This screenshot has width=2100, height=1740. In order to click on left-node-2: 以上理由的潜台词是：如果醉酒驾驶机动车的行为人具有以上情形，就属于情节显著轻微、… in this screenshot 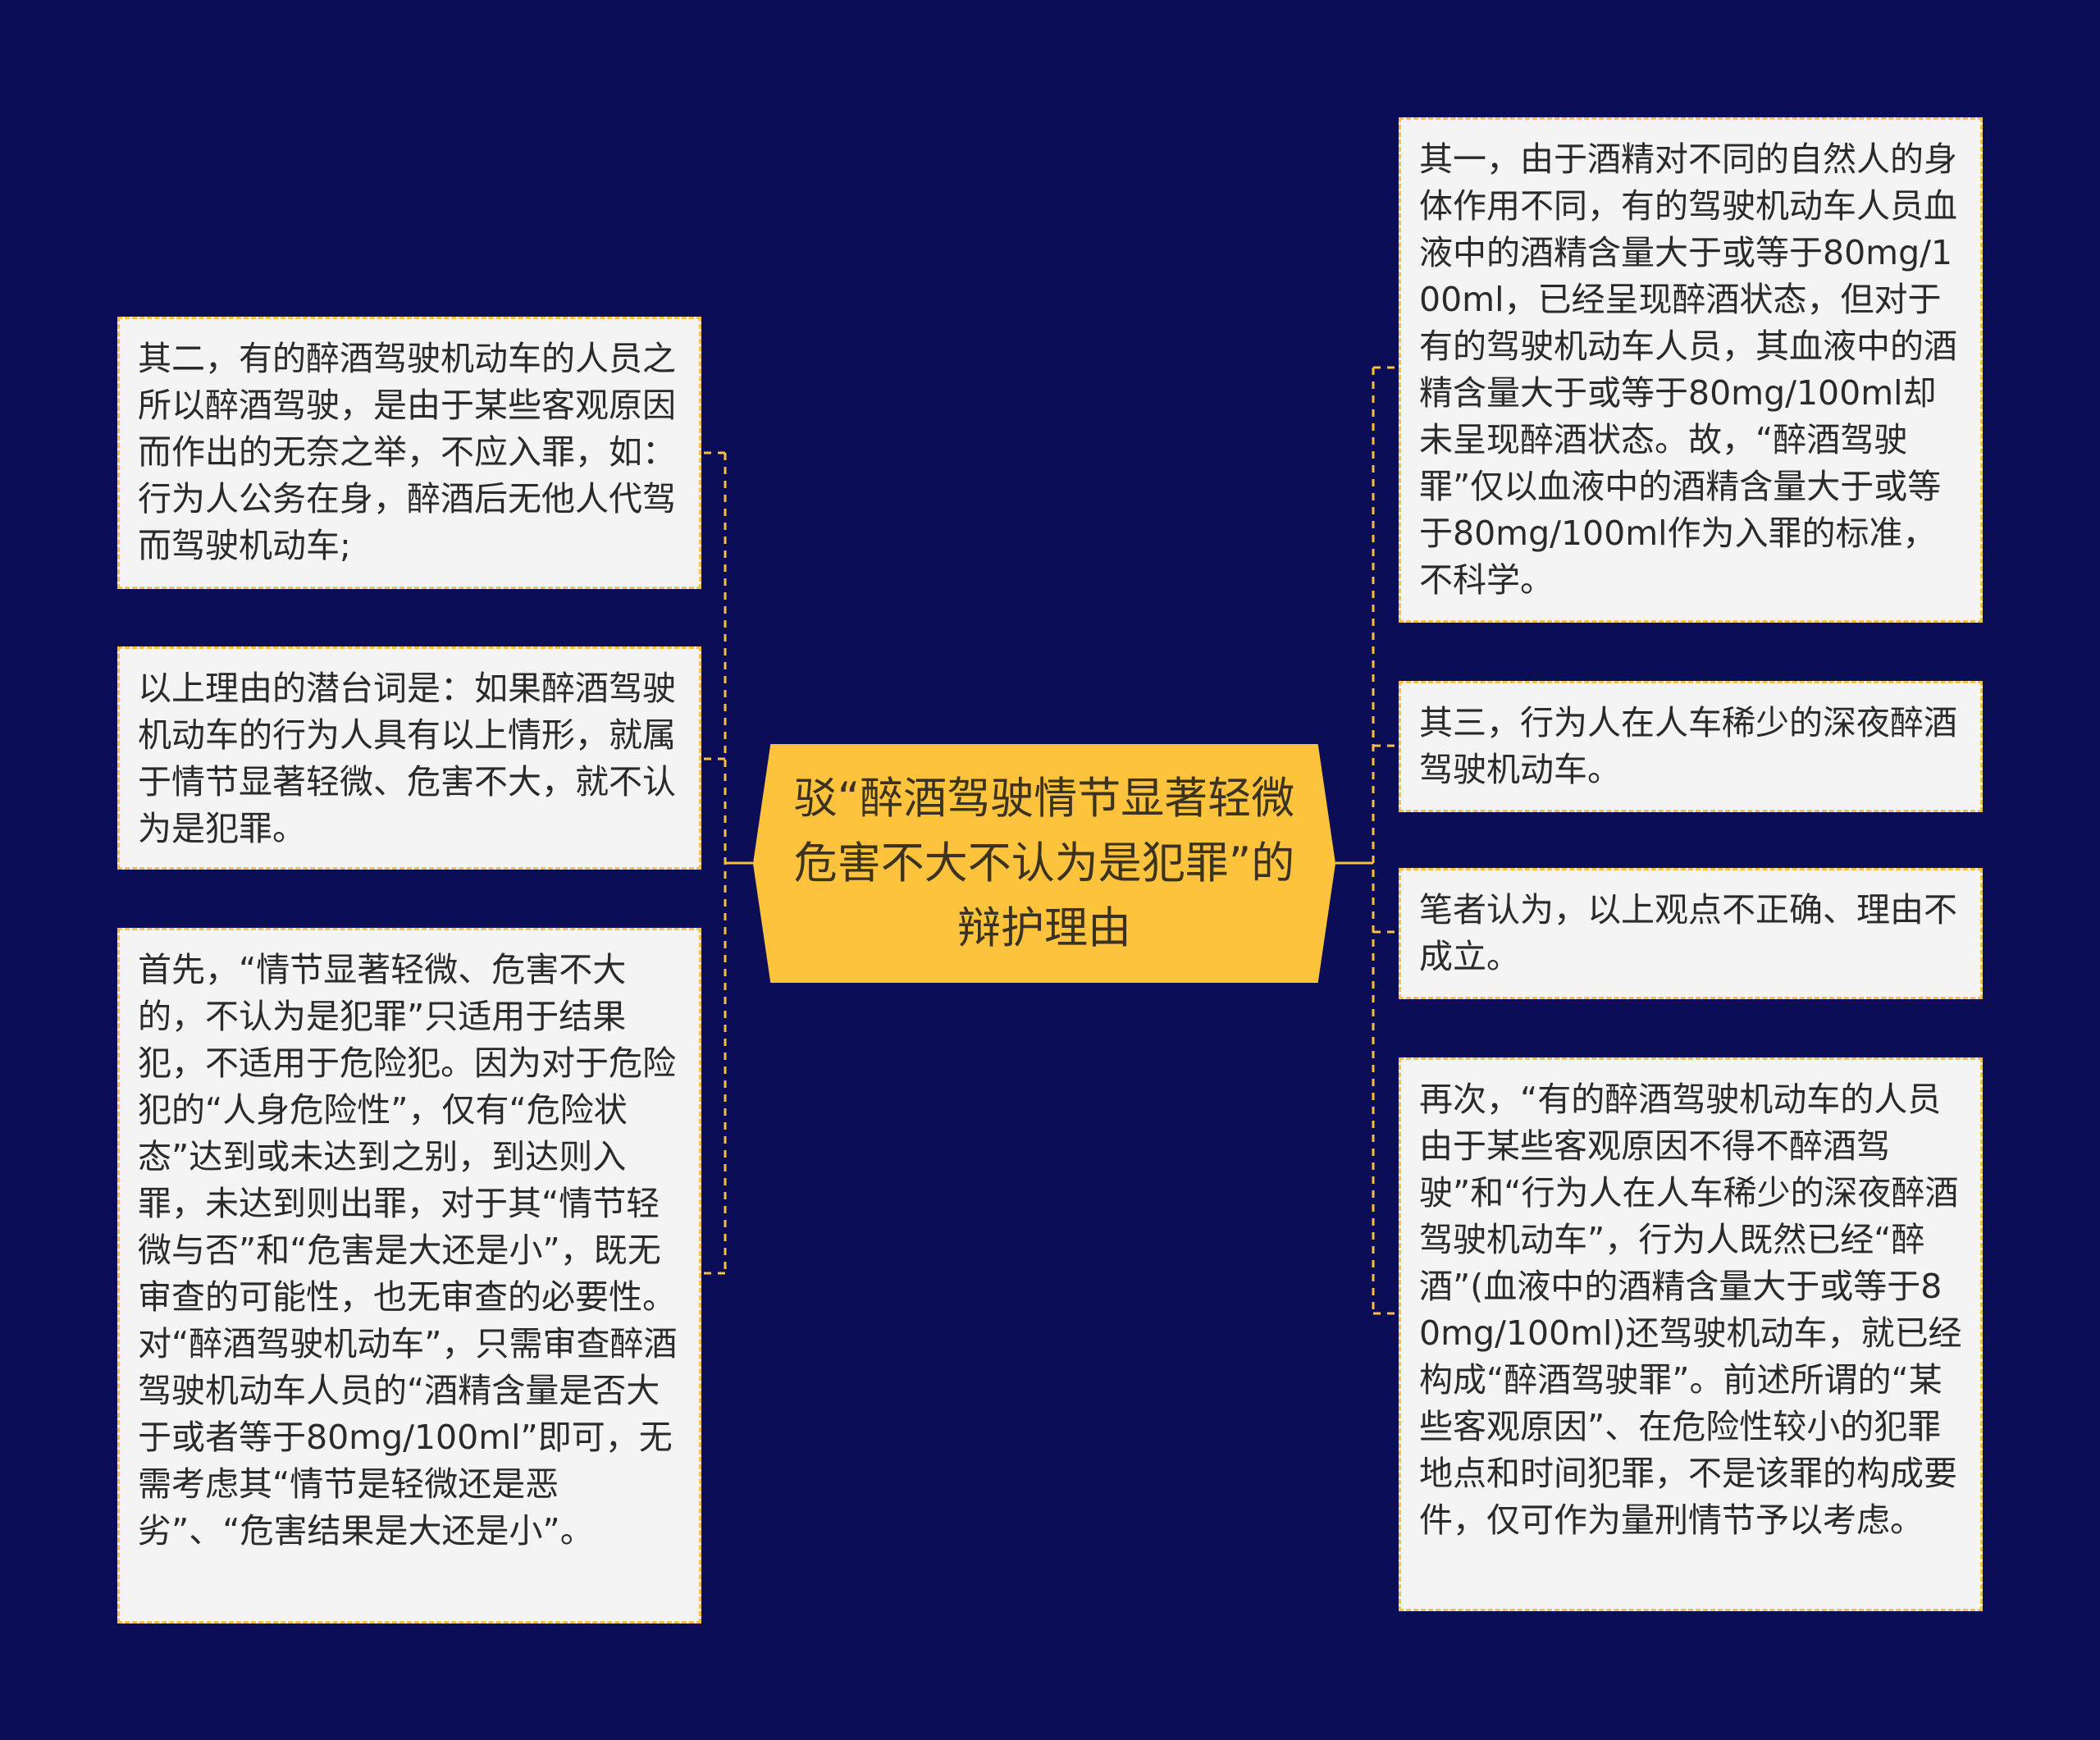, I will do `click(409, 758)`.